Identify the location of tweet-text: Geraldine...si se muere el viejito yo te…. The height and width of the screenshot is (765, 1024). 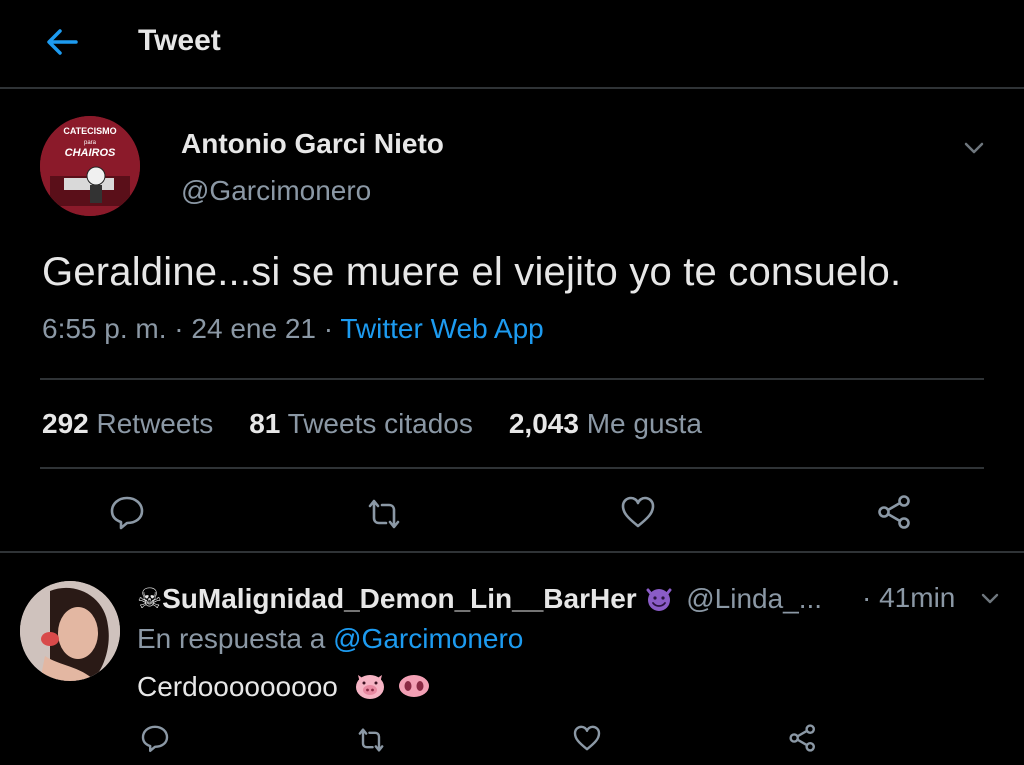
(472, 272).